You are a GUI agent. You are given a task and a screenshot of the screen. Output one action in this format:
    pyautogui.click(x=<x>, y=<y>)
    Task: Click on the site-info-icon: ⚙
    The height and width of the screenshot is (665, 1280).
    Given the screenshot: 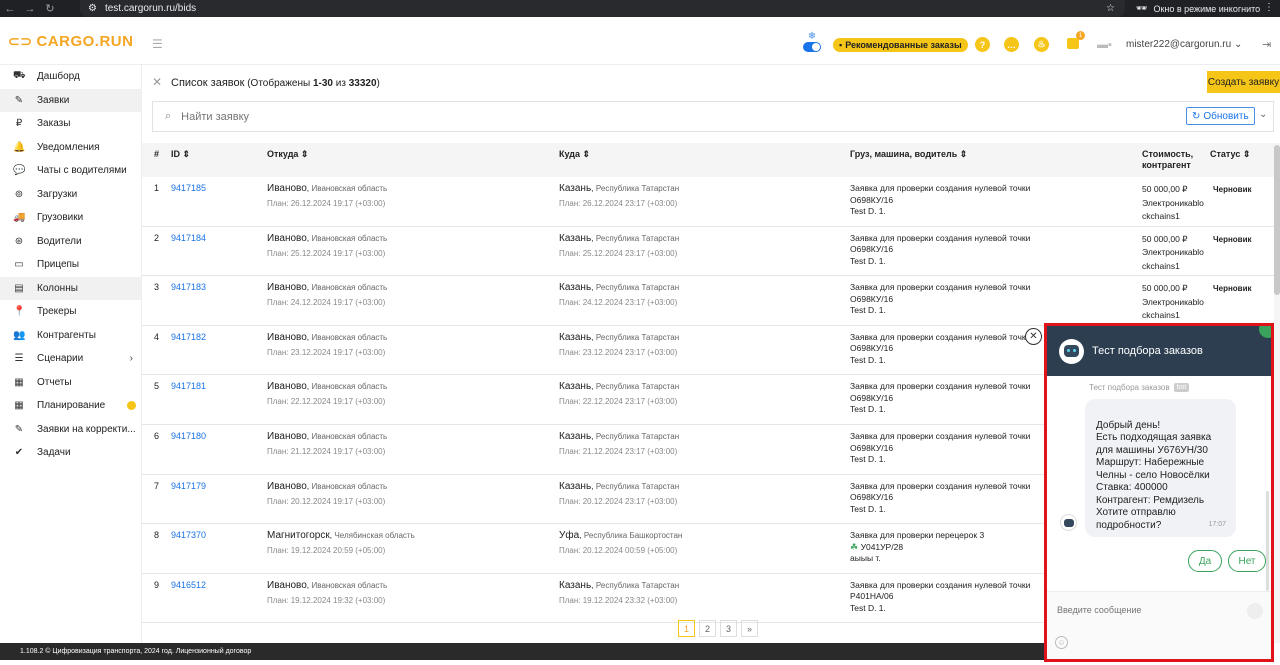 What is the action you would take?
    pyautogui.click(x=92, y=8)
    